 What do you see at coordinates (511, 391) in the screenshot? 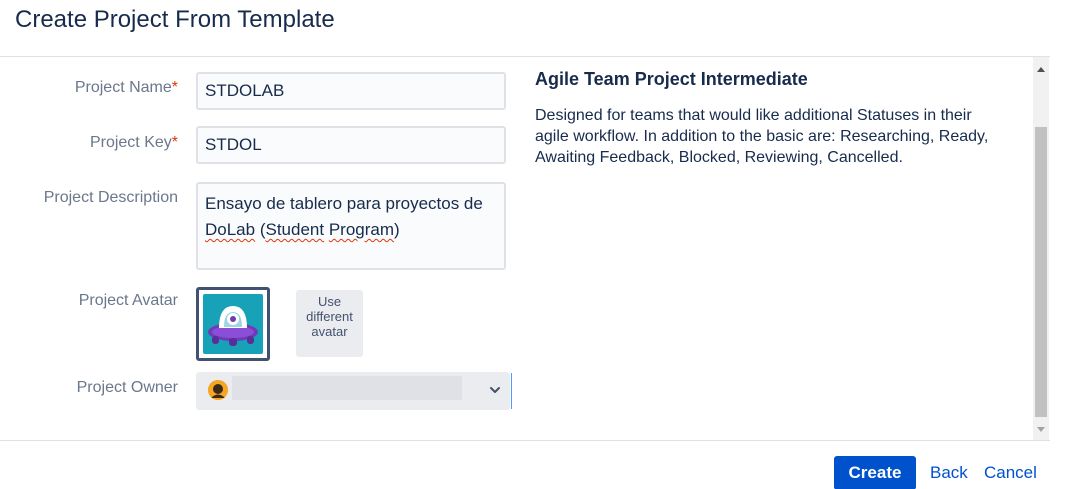
I see `focus-indicator` at bounding box center [511, 391].